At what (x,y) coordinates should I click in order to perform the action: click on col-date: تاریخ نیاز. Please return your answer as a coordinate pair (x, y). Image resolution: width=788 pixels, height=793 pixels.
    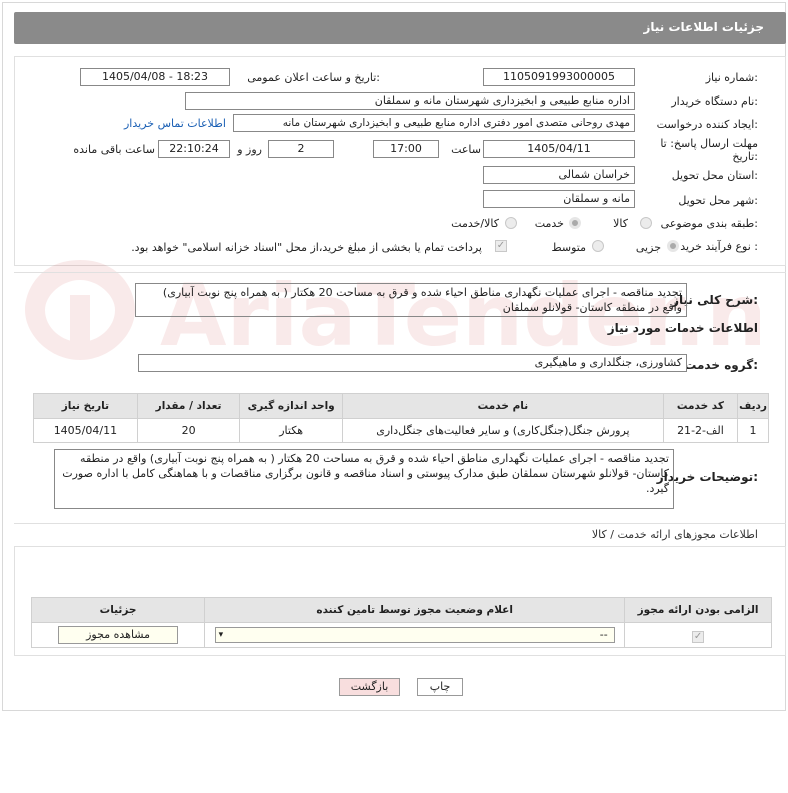
    Looking at the image, I should click on (85, 406).